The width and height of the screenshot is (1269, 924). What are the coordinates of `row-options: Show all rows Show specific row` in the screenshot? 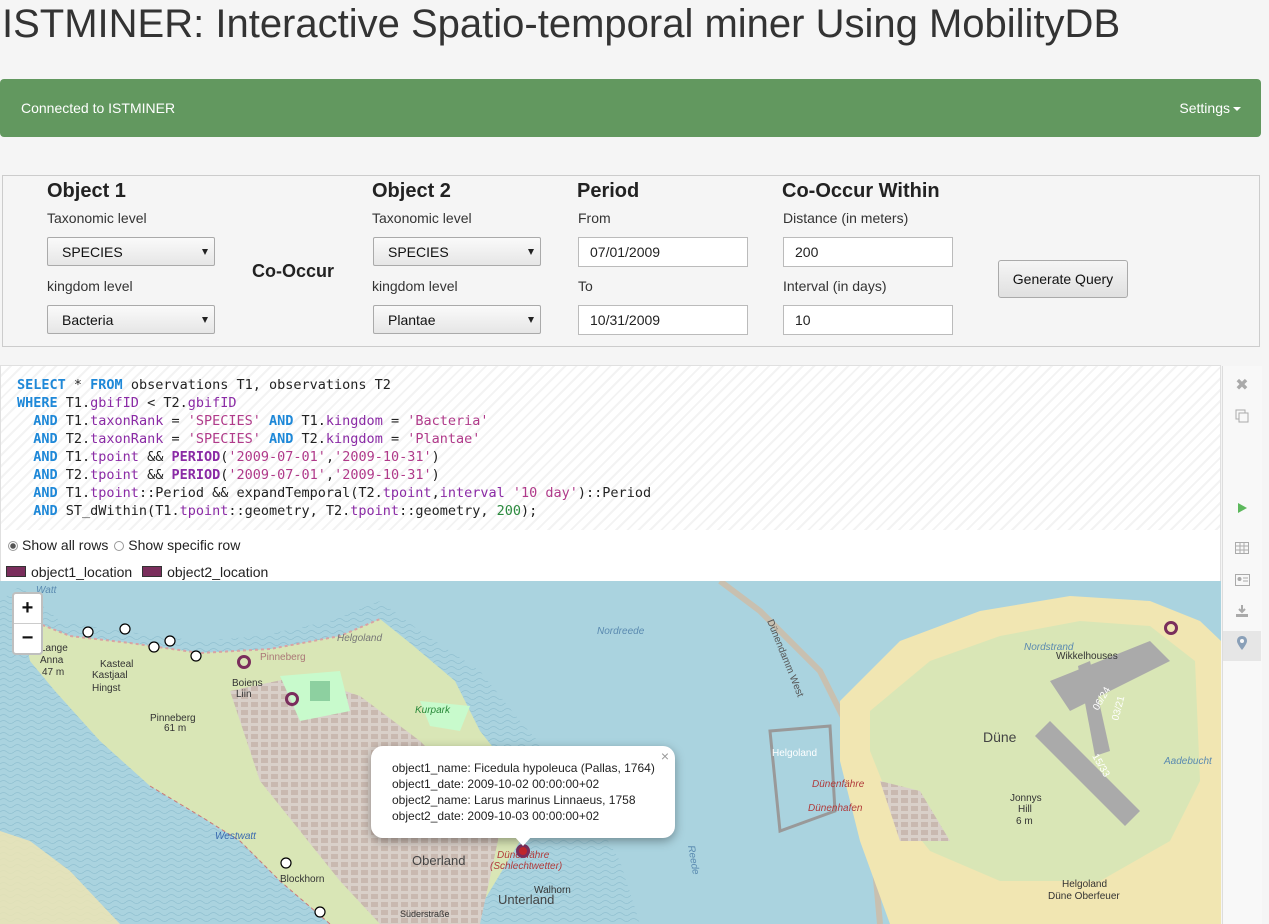 It's located at (124, 545).